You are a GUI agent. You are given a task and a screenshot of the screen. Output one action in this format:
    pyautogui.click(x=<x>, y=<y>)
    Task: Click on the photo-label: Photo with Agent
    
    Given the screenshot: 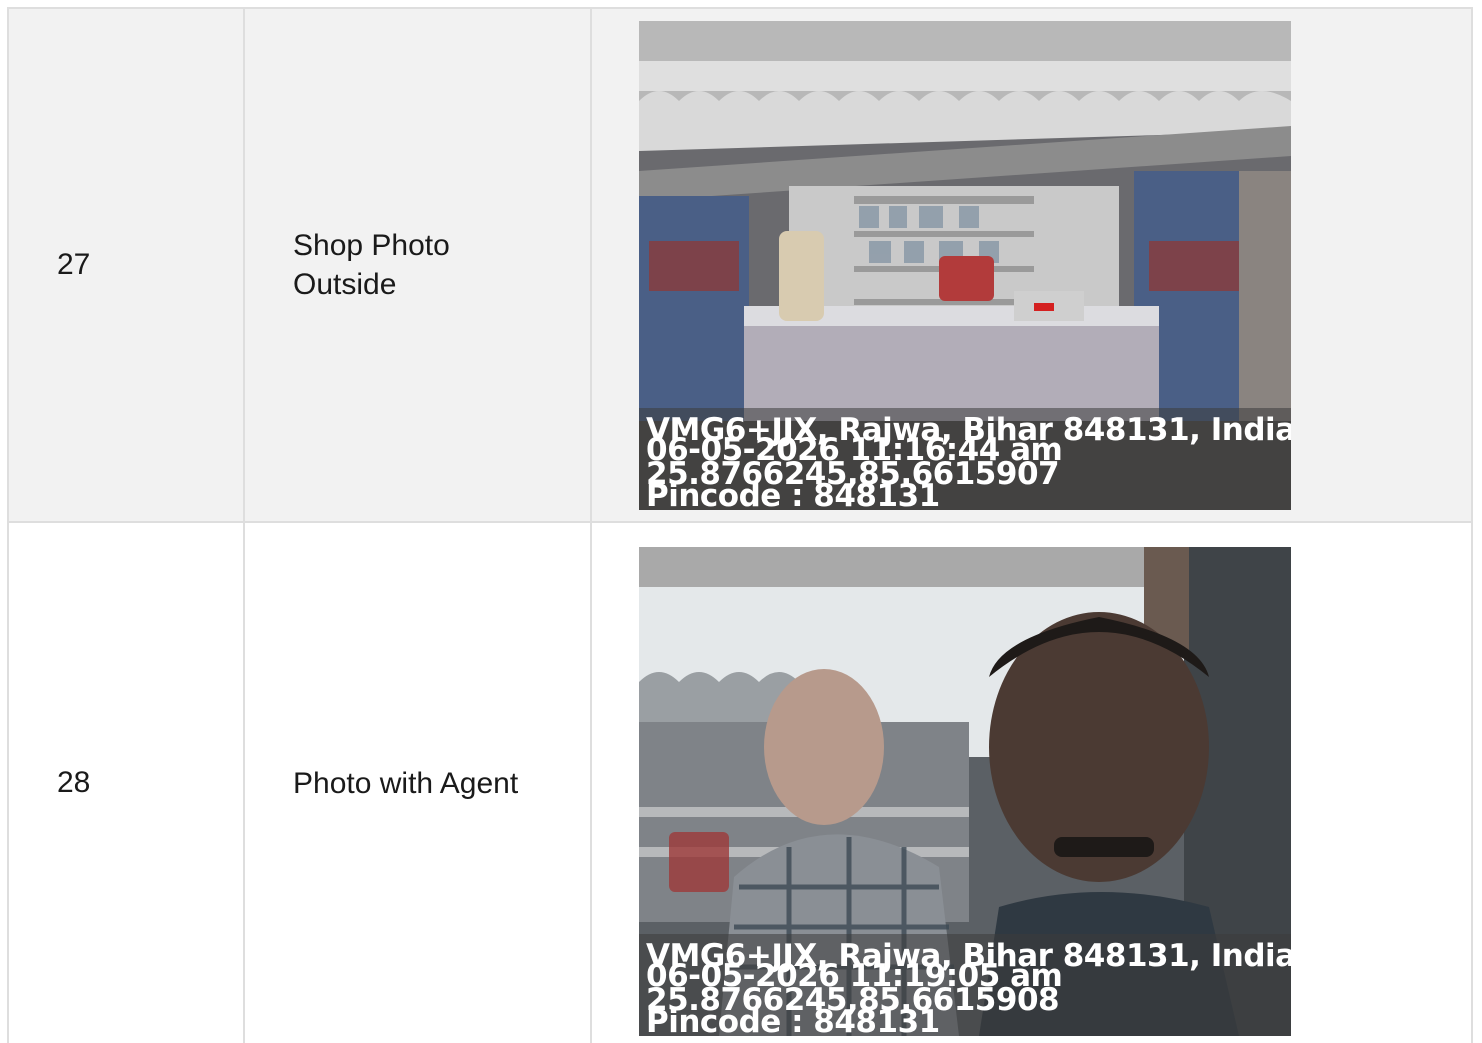 What is the action you would take?
    pyautogui.click(x=417, y=782)
    